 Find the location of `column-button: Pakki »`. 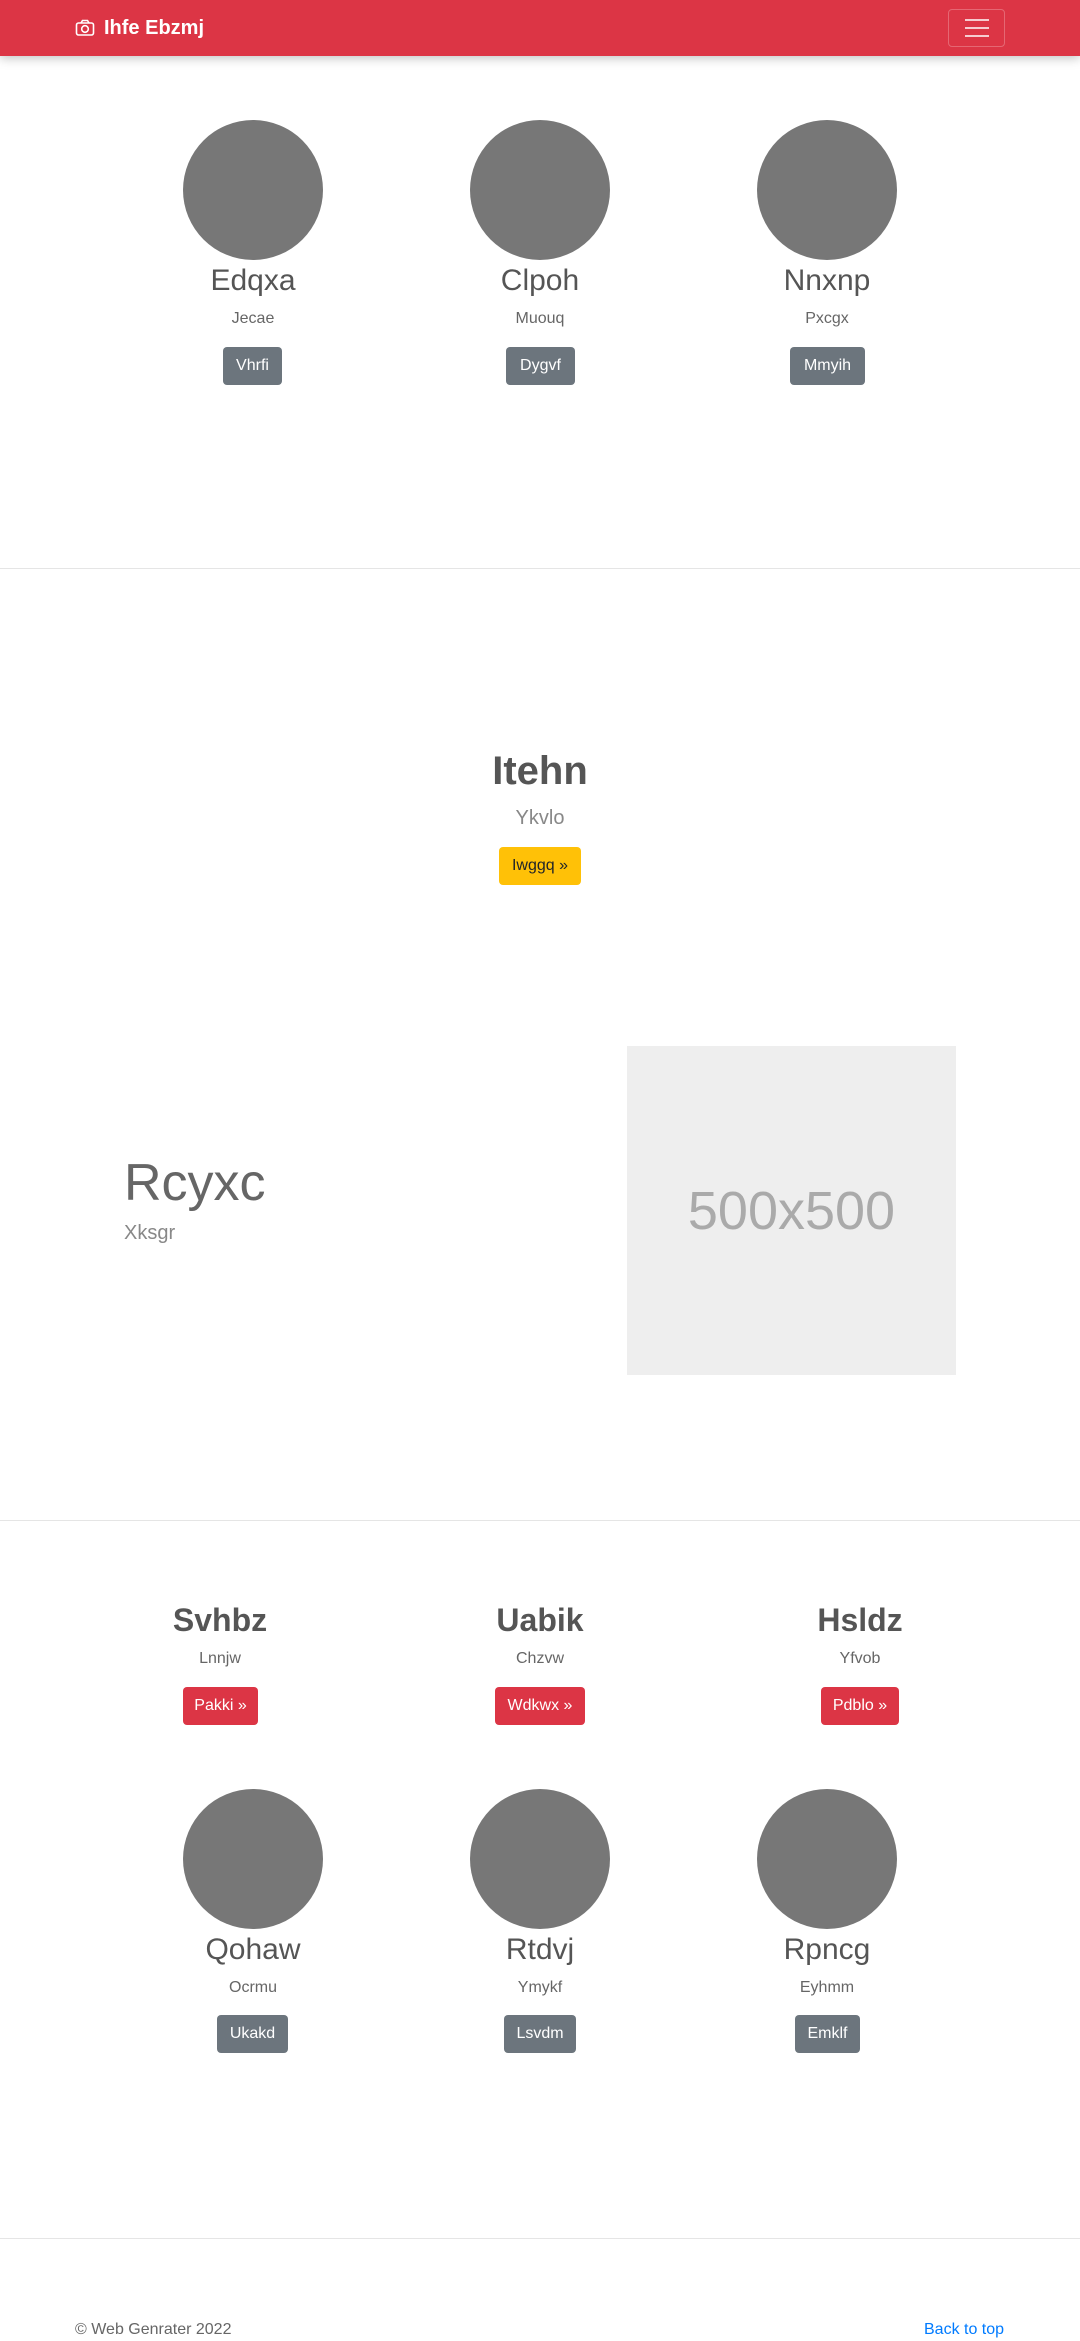

column-button: Pakki » is located at coordinates (220, 1706).